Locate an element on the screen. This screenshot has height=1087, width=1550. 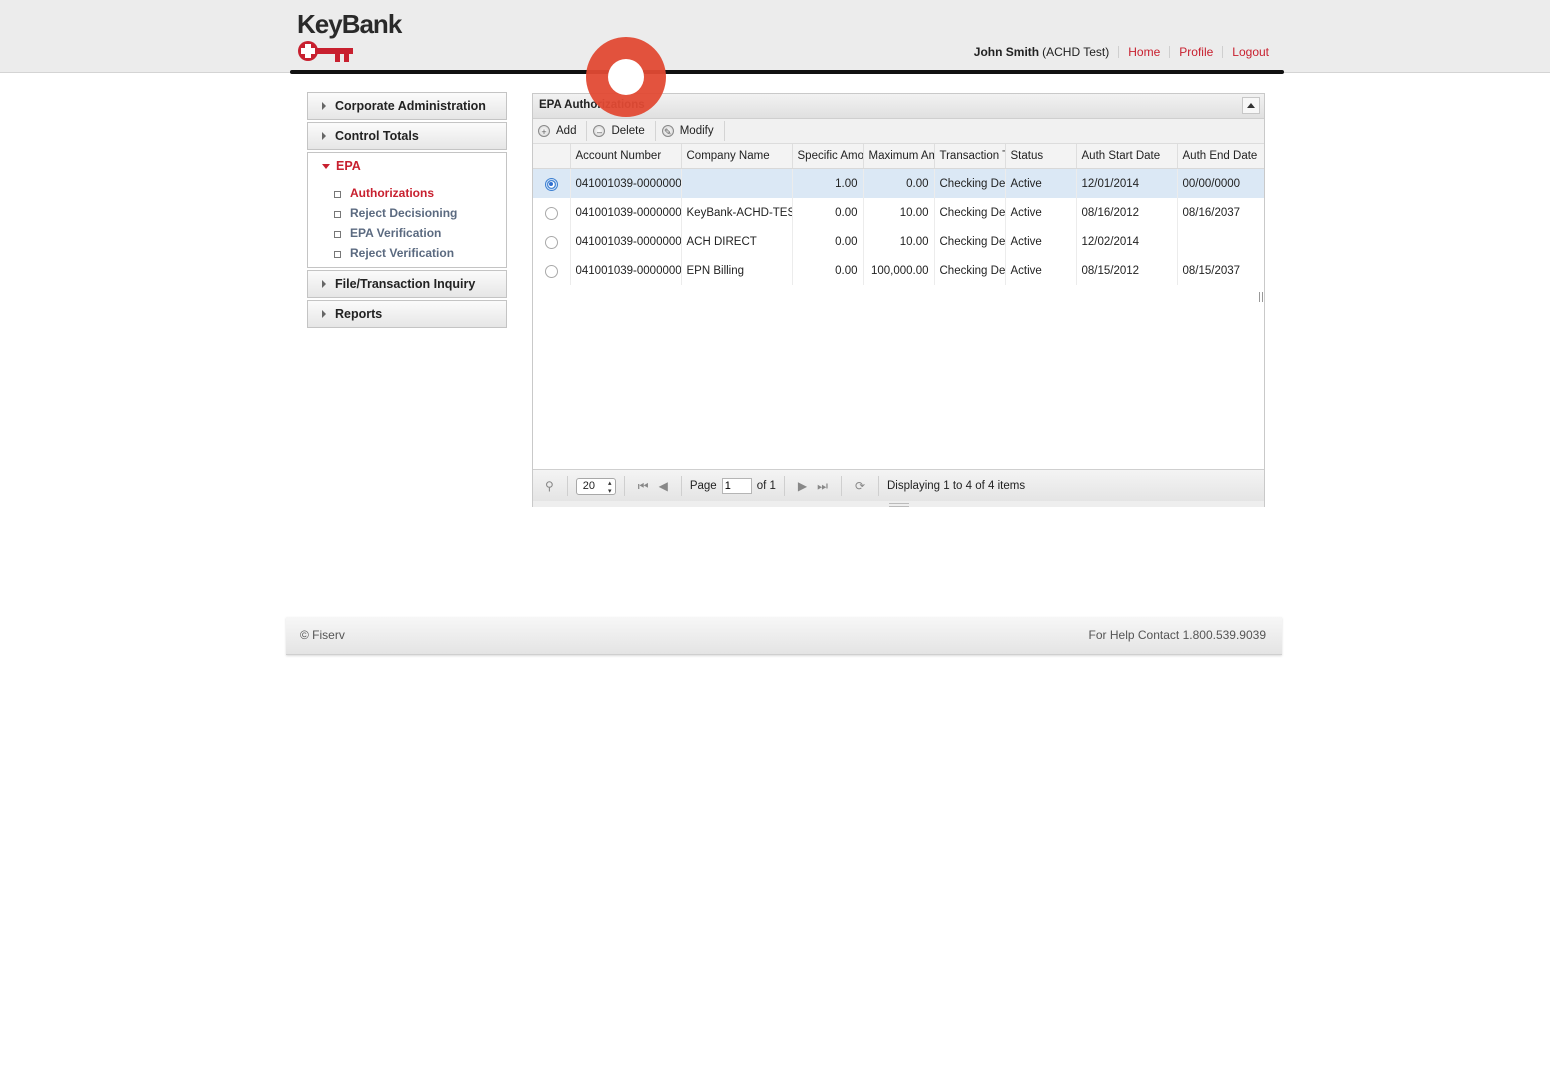
page-number-input is located at coordinates (736, 486).